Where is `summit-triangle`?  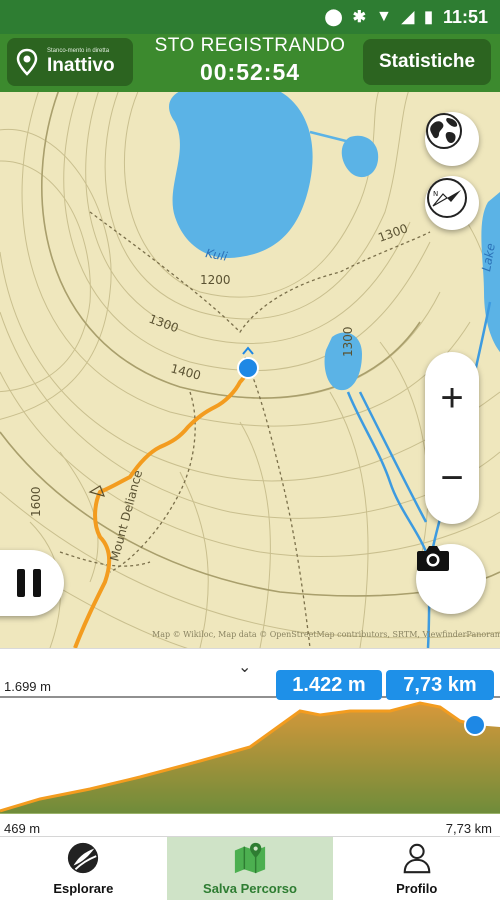 summit-triangle is located at coordinates (97, 491).